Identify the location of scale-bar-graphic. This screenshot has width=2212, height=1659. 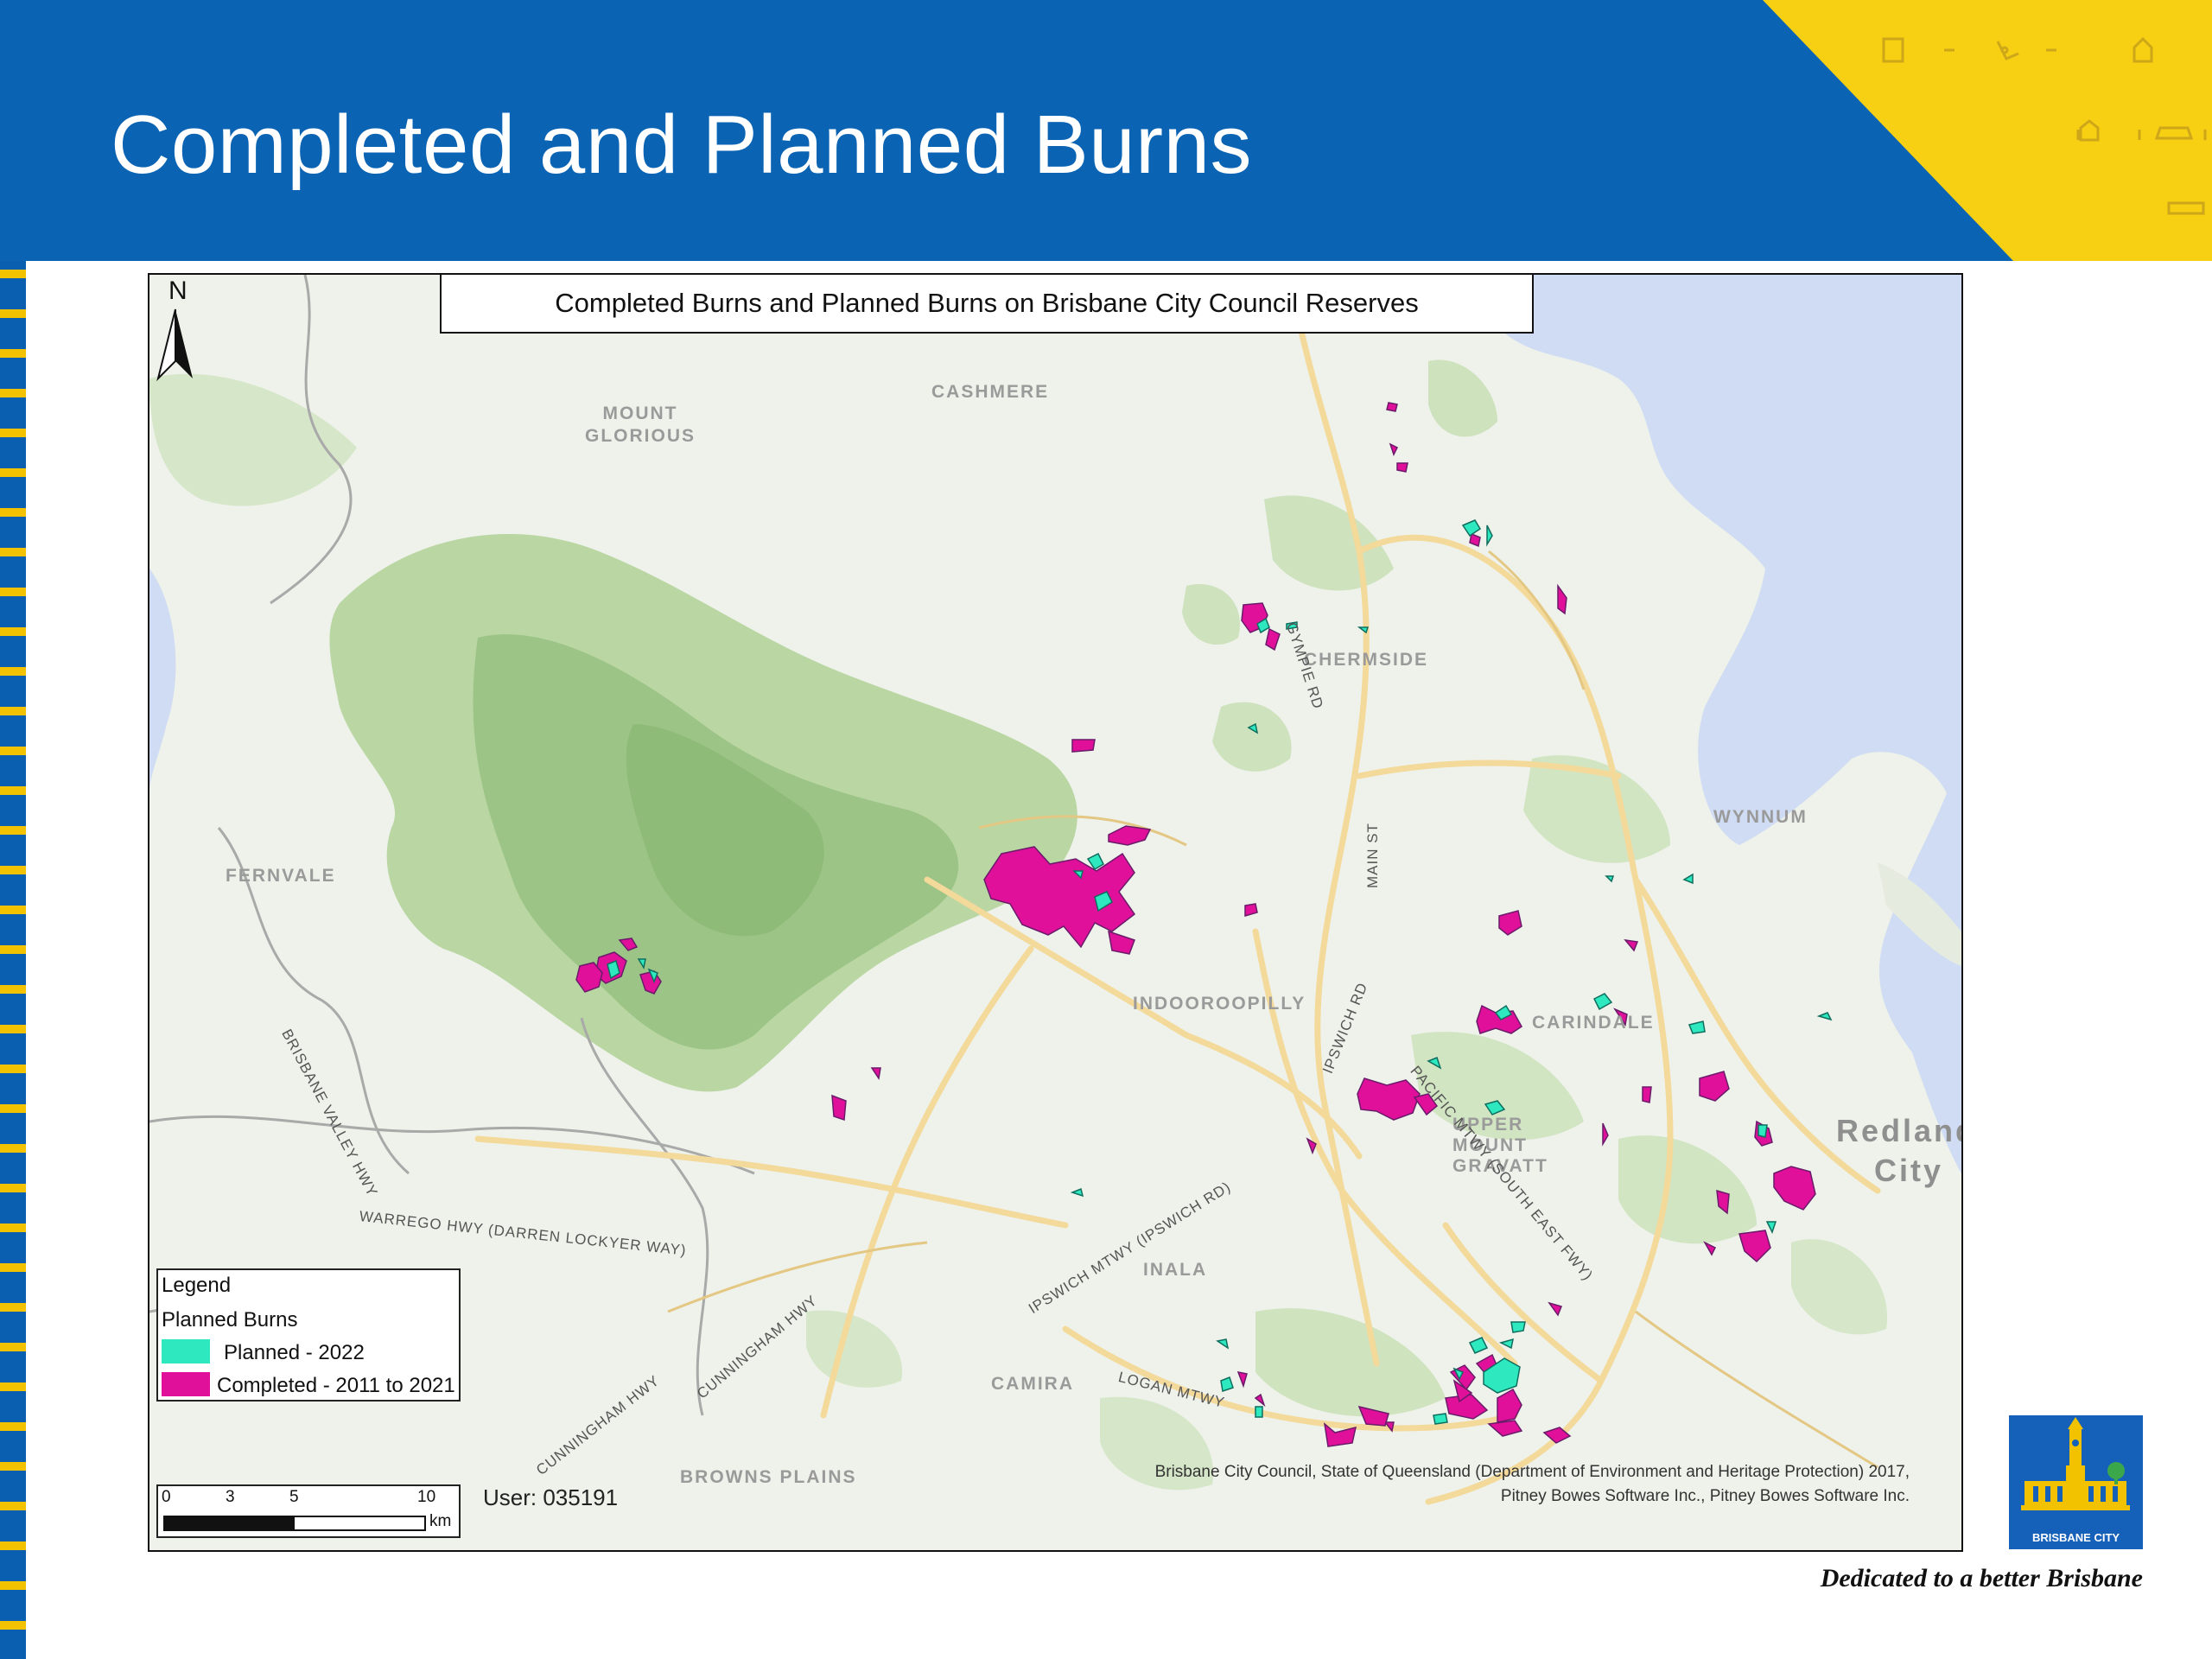
(294, 1523).